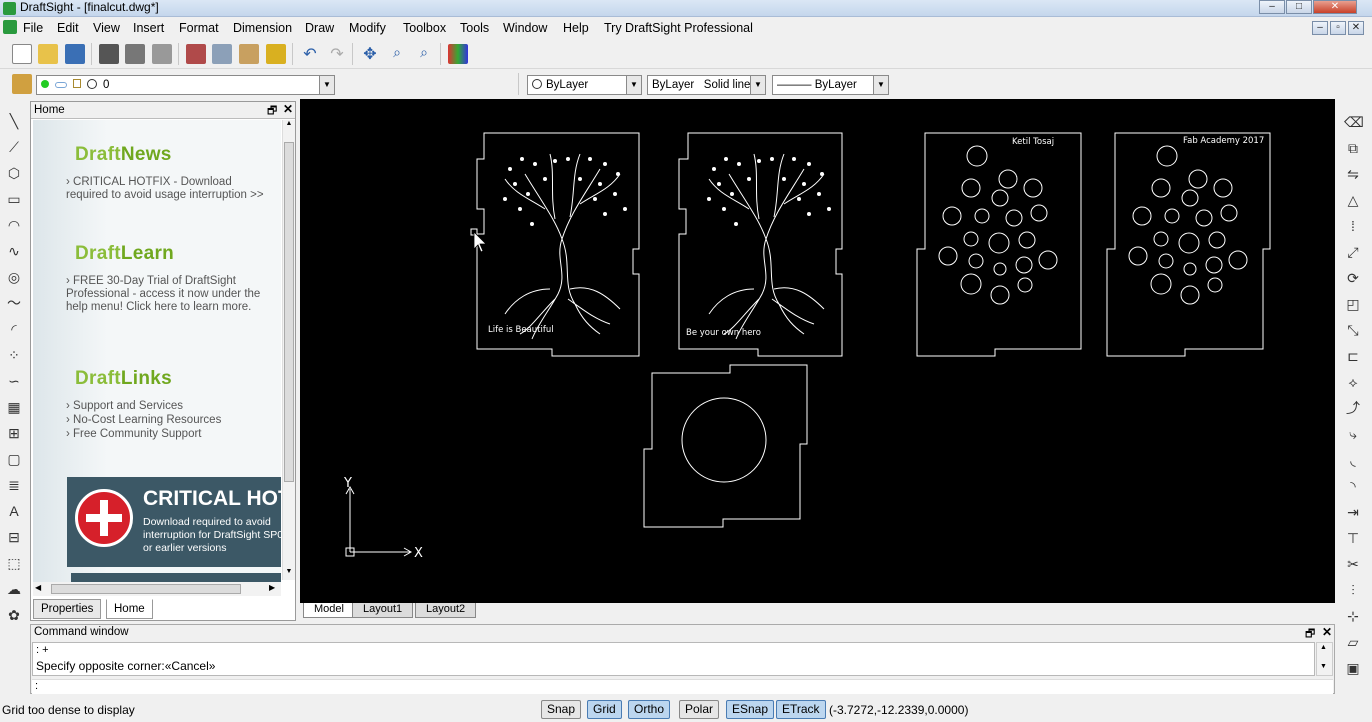 This screenshot has height=722, width=1372. What do you see at coordinates (1353, 356) in the screenshot?
I see `edit-length-icon: ⊏` at bounding box center [1353, 356].